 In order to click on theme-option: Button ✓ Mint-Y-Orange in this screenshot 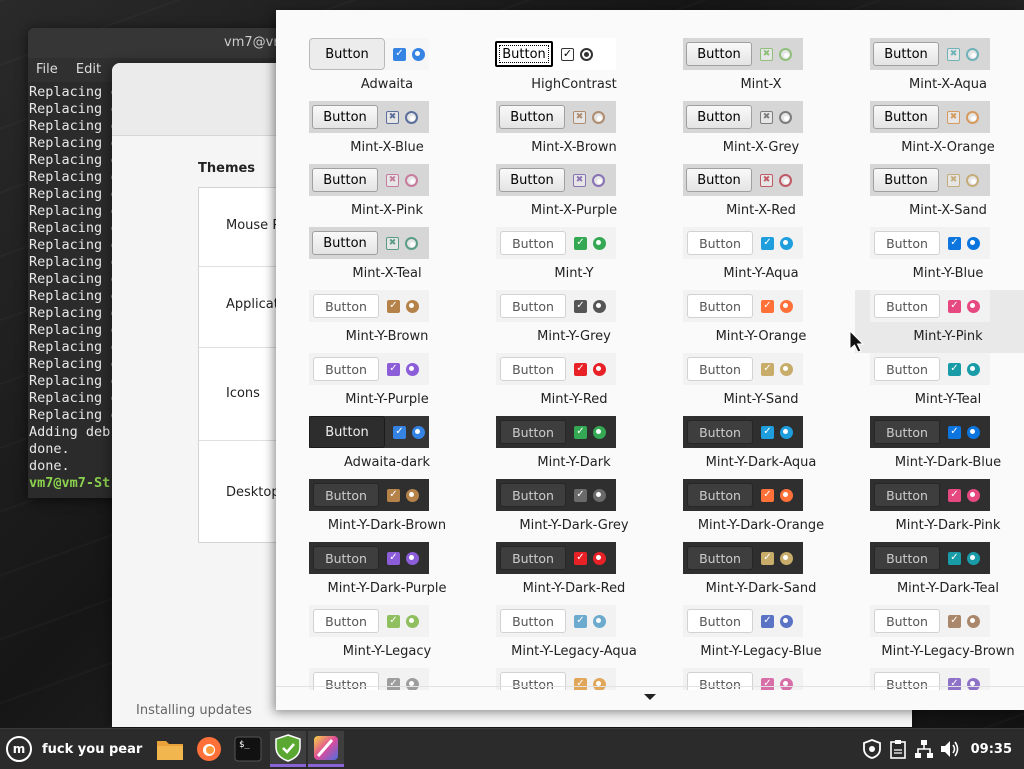, I will do `click(761, 321)`.